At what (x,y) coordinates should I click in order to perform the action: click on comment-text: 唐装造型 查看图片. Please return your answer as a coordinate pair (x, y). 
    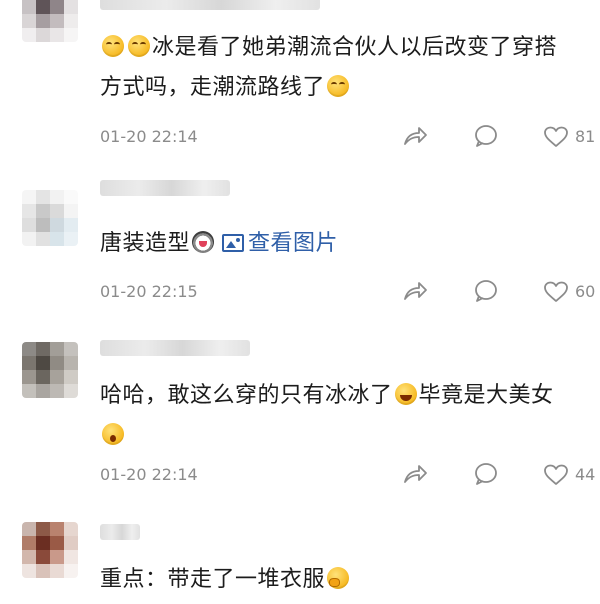
    Looking at the image, I should click on (341, 244).